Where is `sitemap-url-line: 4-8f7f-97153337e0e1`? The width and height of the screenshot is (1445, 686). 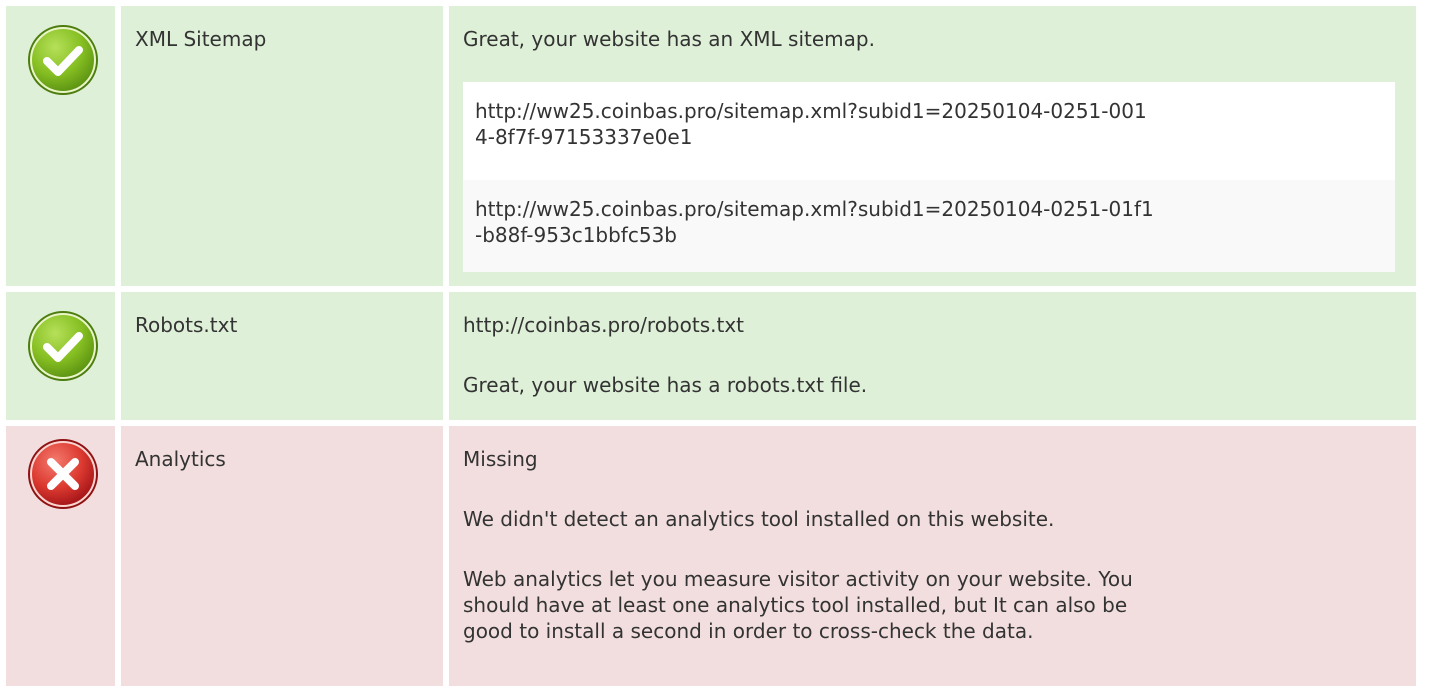
sitemap-url-line: 4-8f7f-97153337e0e1 is located at coordinates (584, 137).